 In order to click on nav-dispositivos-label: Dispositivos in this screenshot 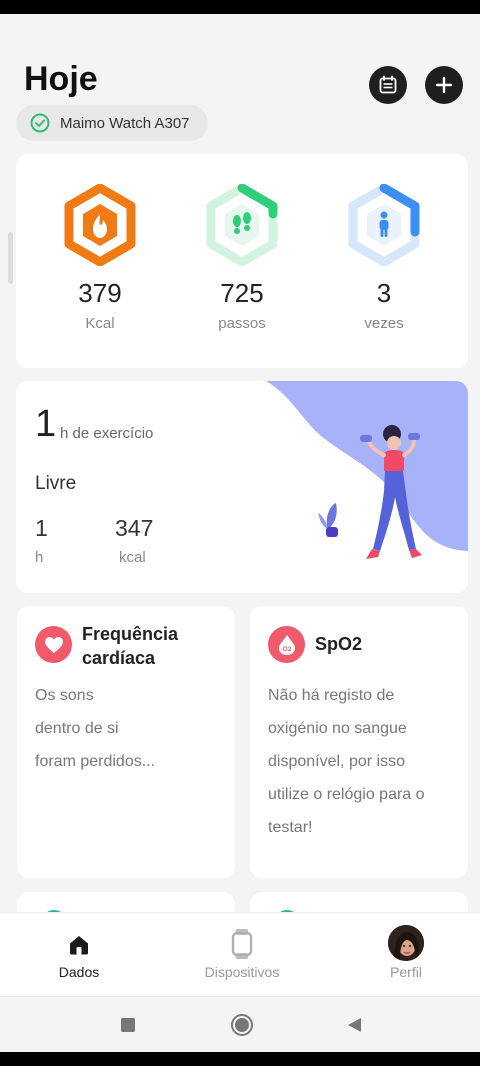, I will do `click(242, 972)`.